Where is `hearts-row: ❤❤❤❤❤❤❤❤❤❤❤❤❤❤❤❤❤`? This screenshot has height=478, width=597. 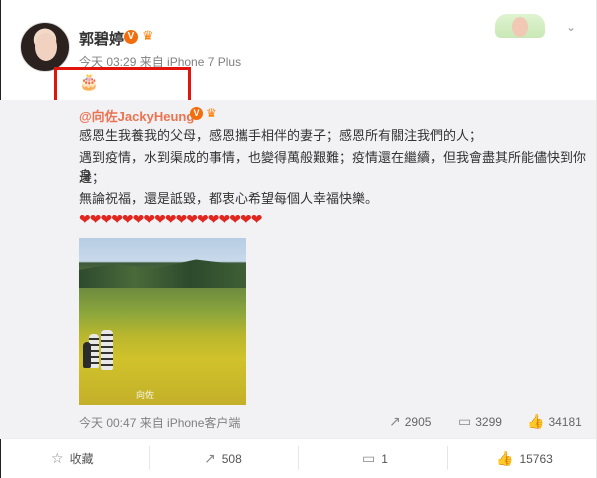 hearts-row: ❤❤❤❤❤❤❤❤❤❤❤❤❤❤❤❤❤ is located at coordinates (170, 219).